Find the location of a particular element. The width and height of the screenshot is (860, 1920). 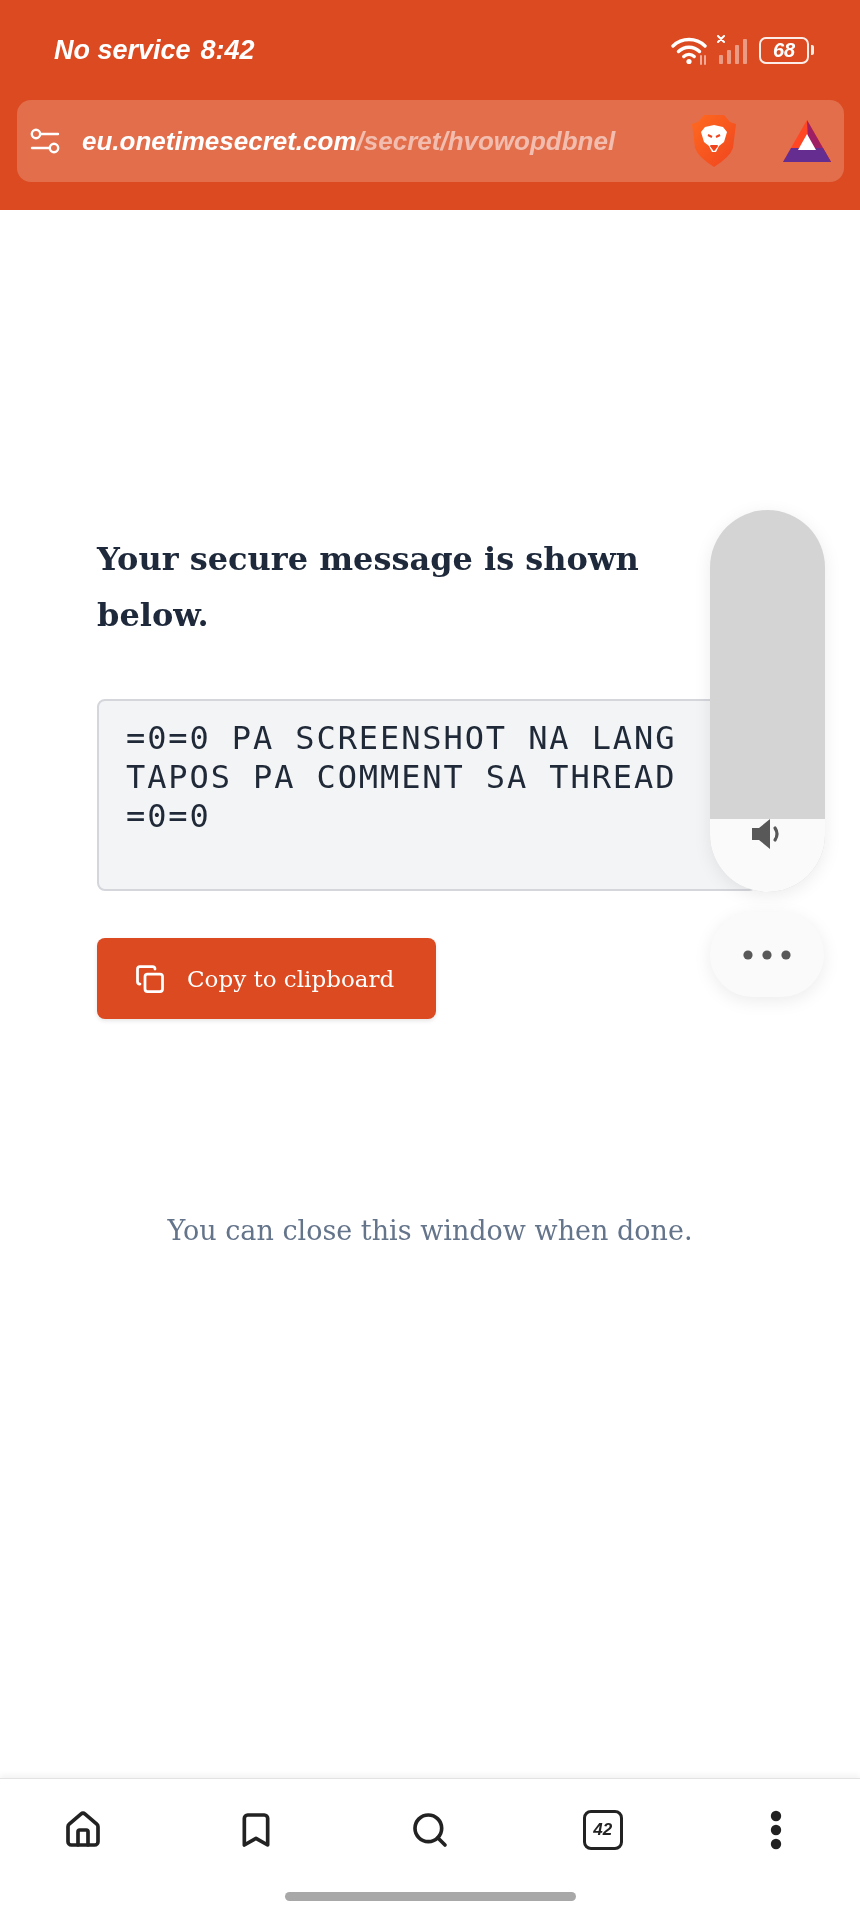

triangle-icon is located at coordinates (807, 141).